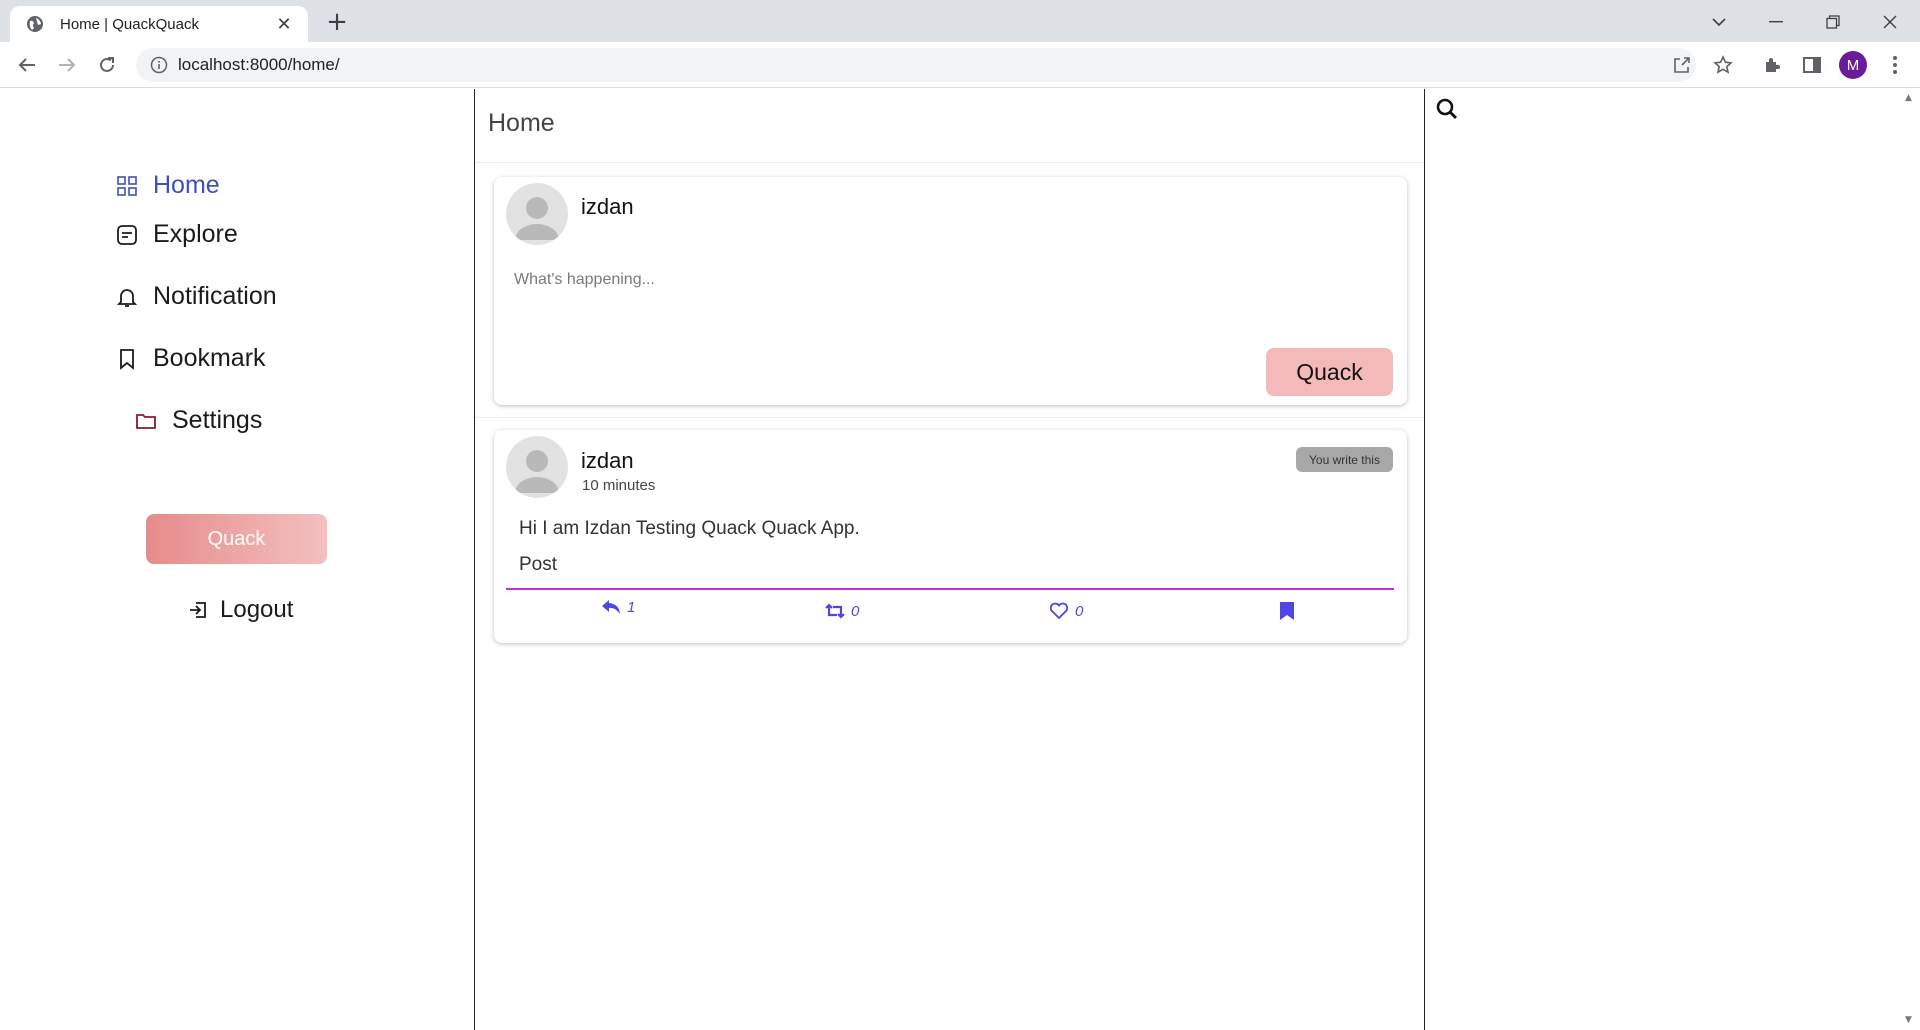 Image resolution: width=1920 pixels, height=1030 pixels. What do you see at coordinates (146, 421) in the screenshot?
I see `folder-icon` at bounding box center [146, 421].